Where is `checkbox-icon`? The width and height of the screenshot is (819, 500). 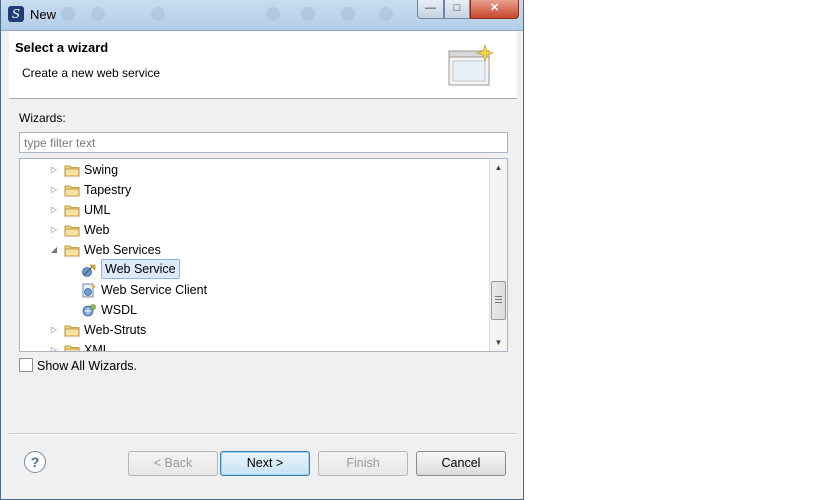 checkbox-icon is located at coordinates (26, 365).